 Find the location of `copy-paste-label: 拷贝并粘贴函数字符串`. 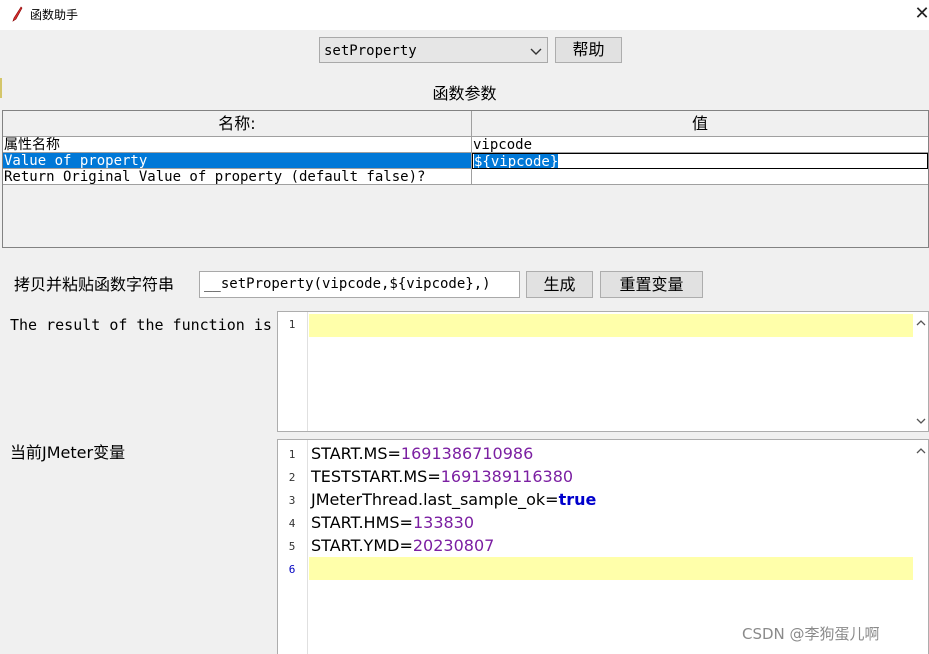

copy-paste-label: 拷贝并粘贴函数字符串 is located at coordinates (94, 284).